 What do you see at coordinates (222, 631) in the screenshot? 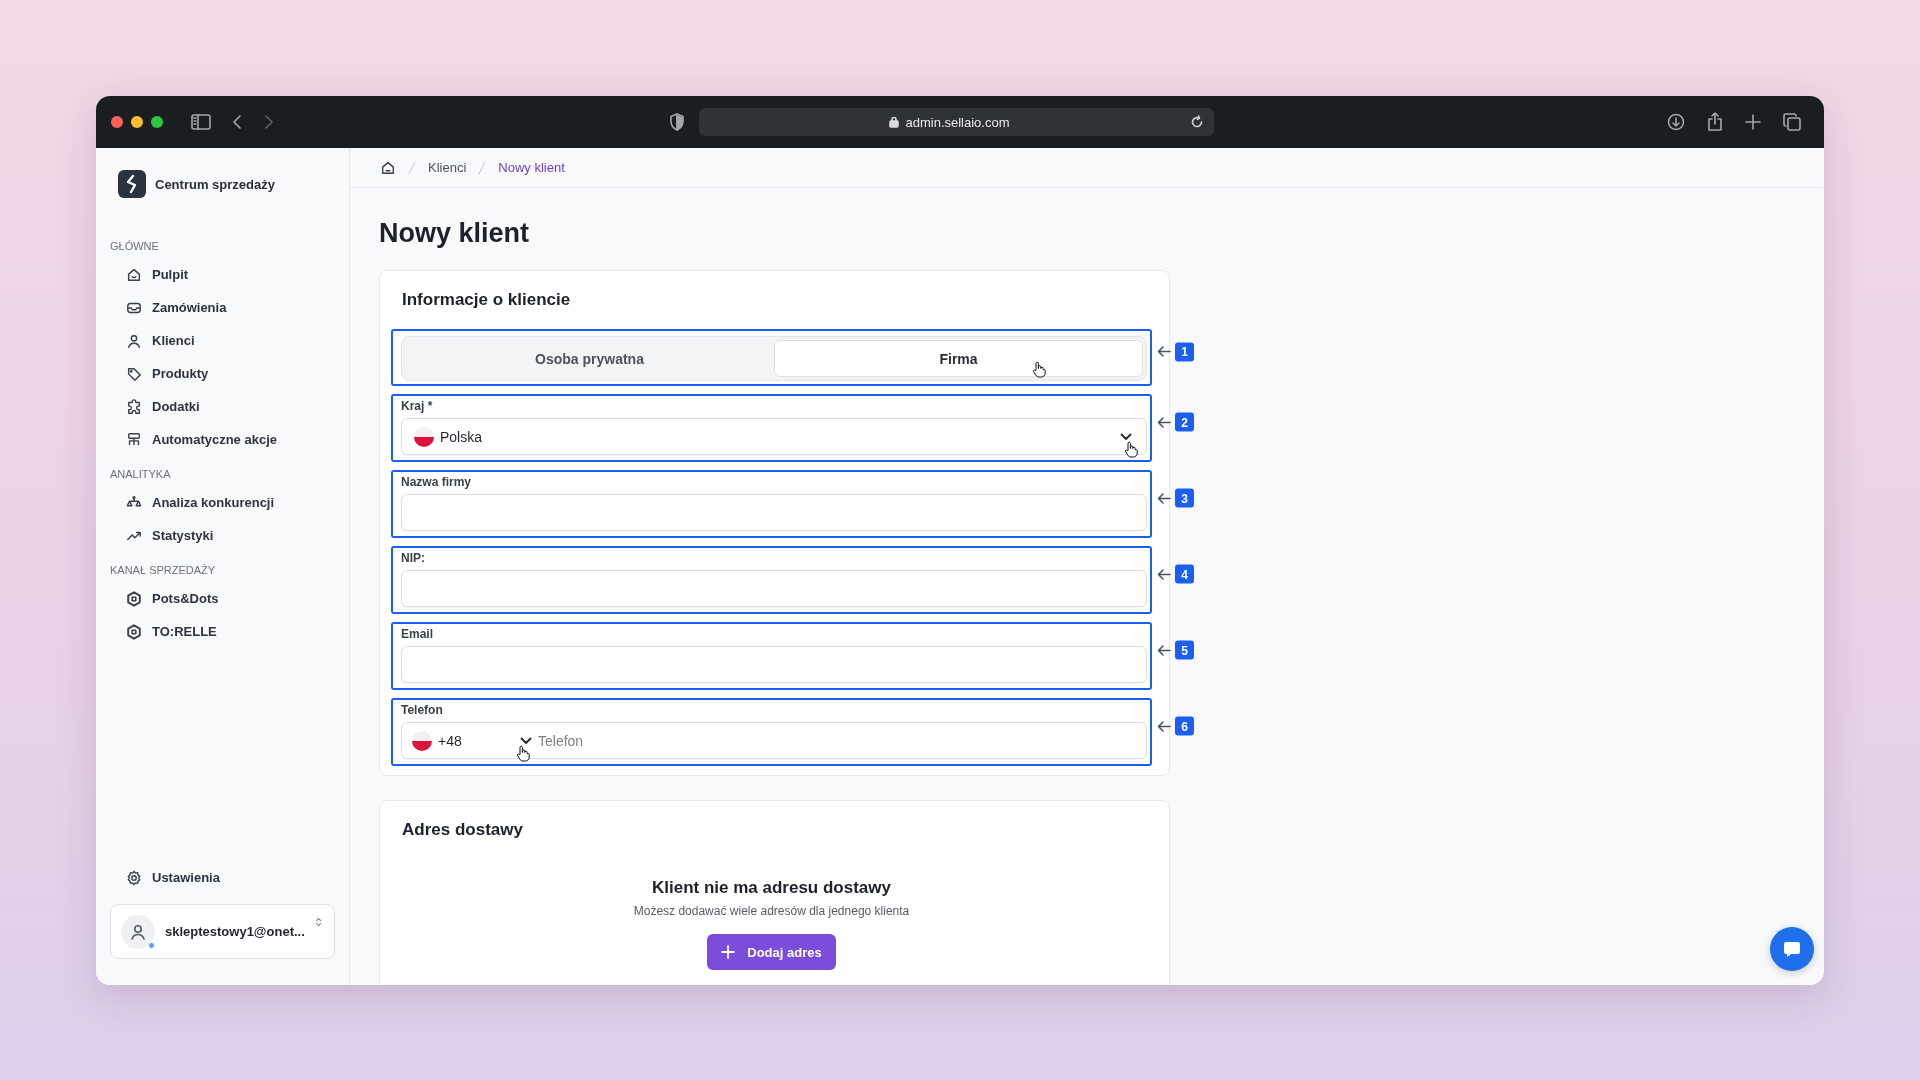
I see `nav-item: TO:RELLE` at bounding box center [222, 631].